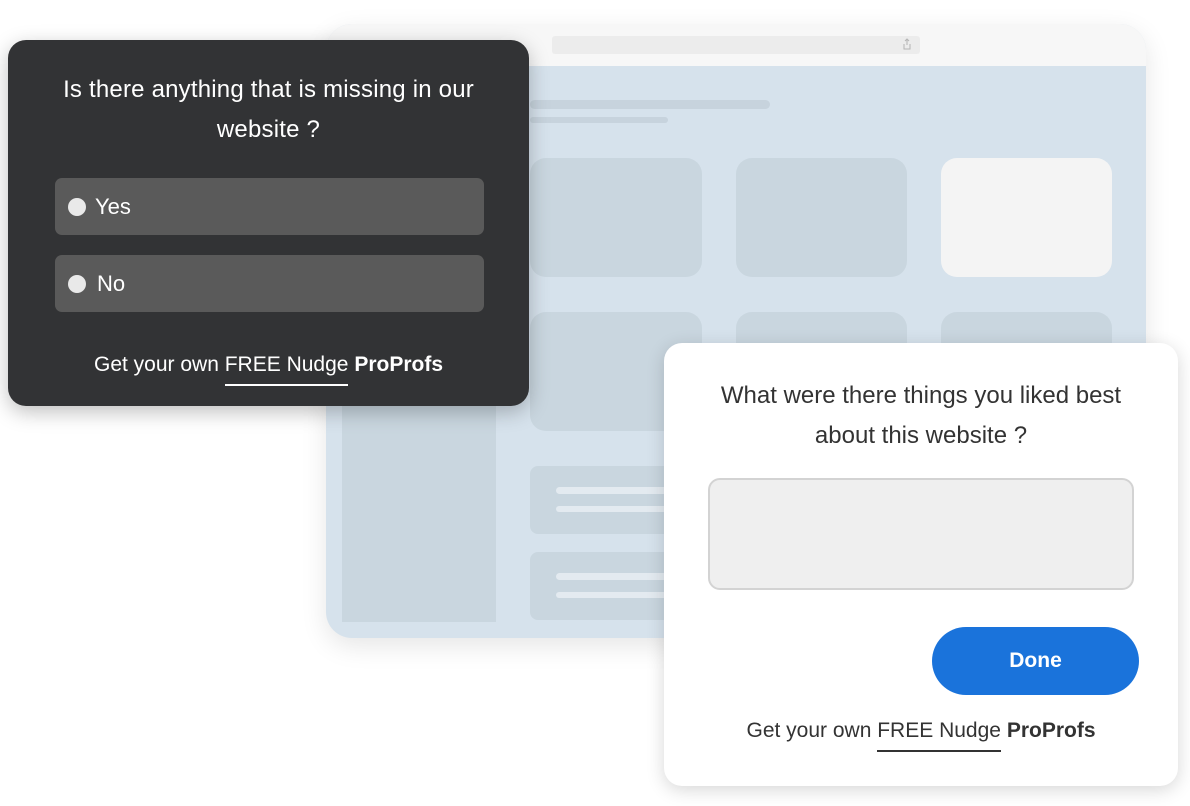 This screenshot has width=1190, height=806. What do you see at coordinates (599, 120) in the screenshot?
I see `skeleton-subheading-line` at bounding box center [599, 120].